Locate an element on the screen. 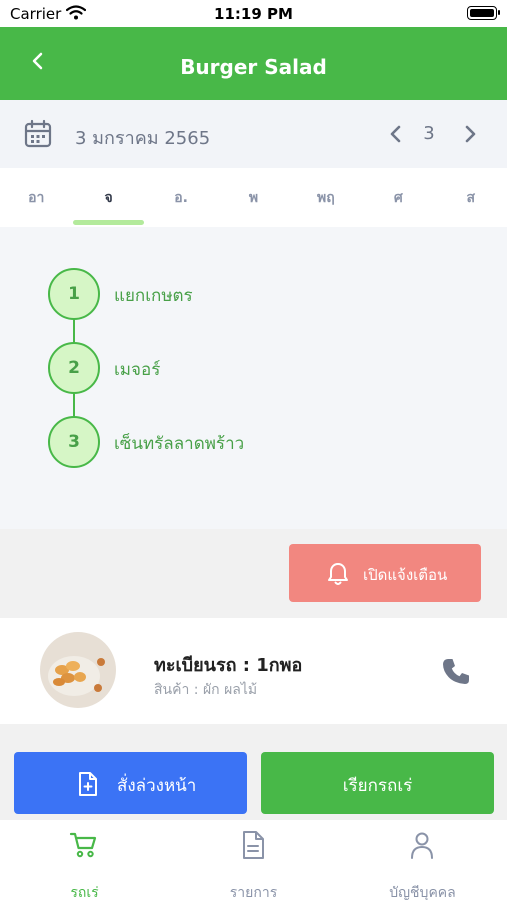 The width and height of the screenshot is (507, 900). next-page-button is located at coordinates (470, 134).